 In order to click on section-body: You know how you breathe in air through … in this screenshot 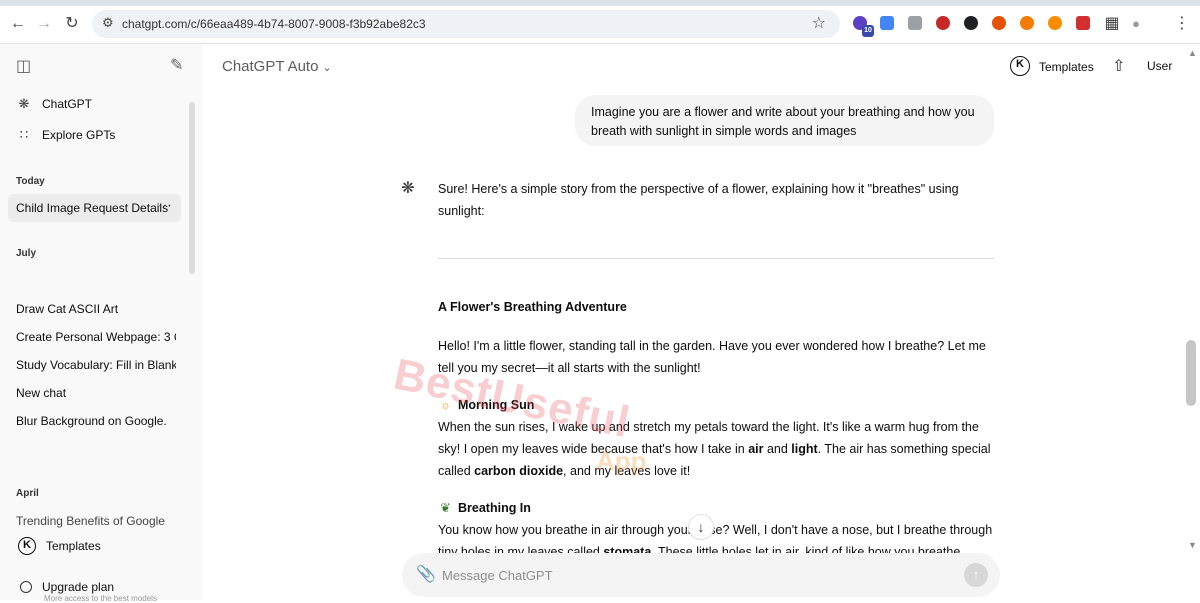, I will do `click(716, 536)`.